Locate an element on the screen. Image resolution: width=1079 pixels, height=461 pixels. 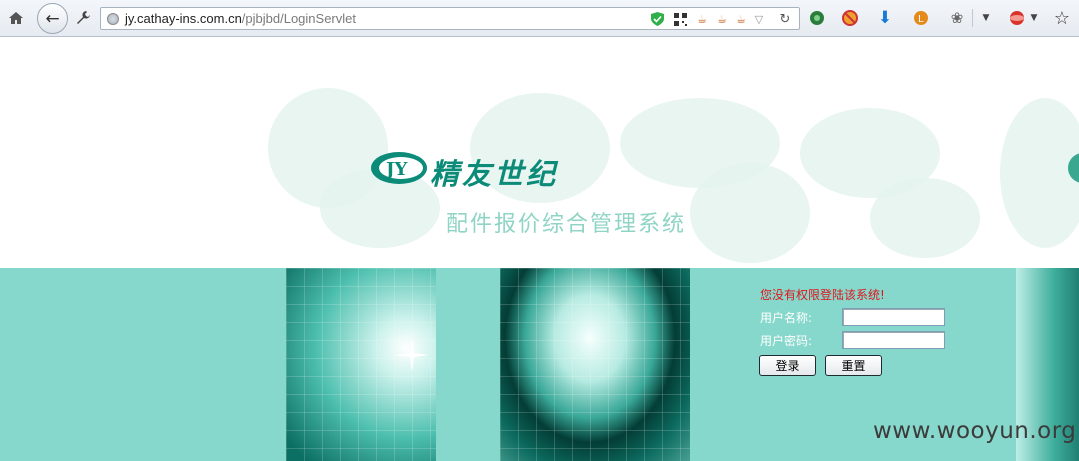
reset-button: 重置 is located at coordinates (853, 365).